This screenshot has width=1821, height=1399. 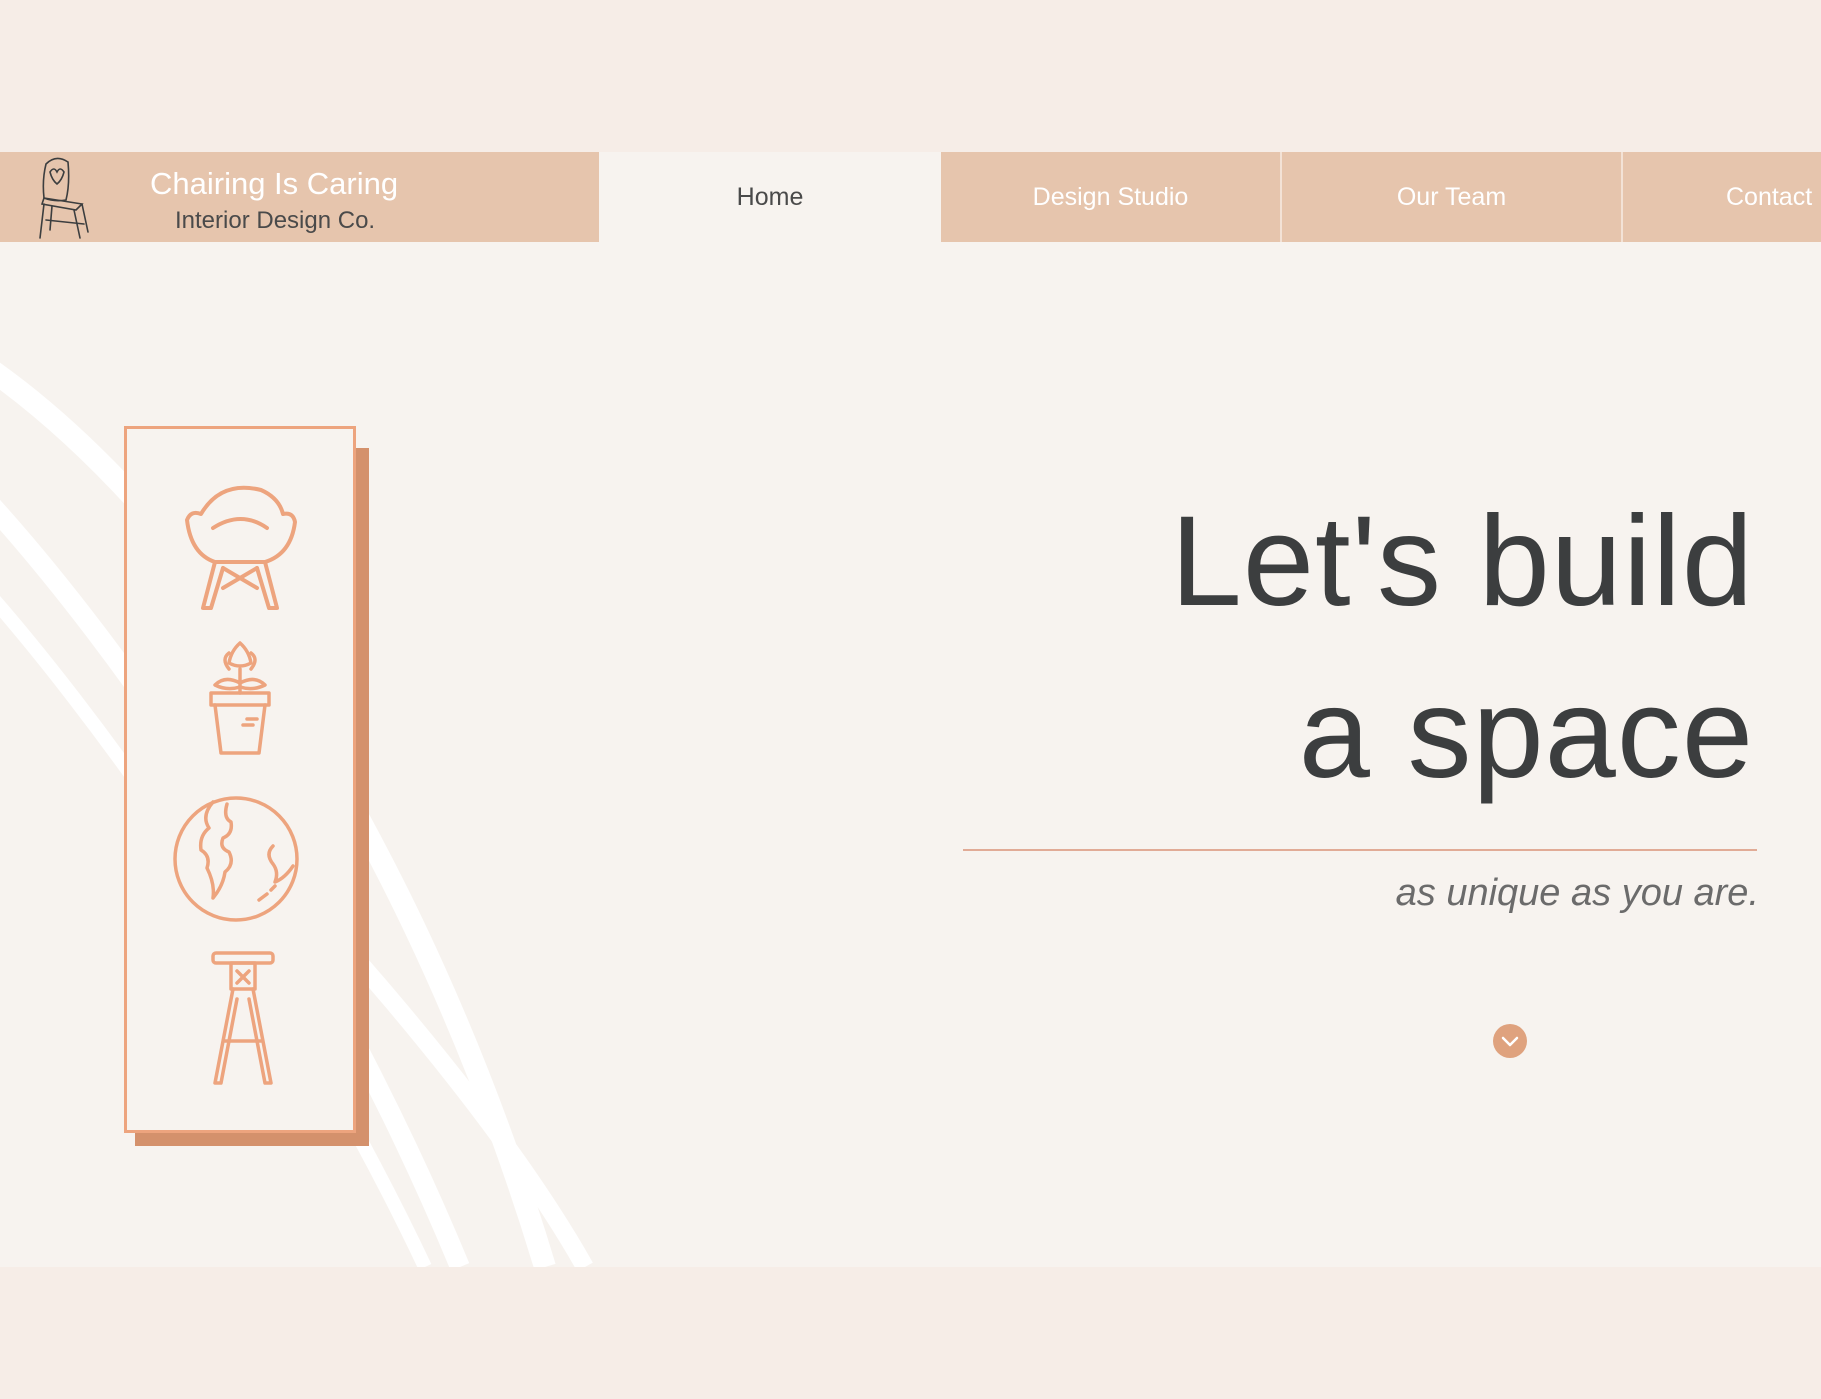 I want to click on chevron-down-icon, so click(x=1510, y=1041).